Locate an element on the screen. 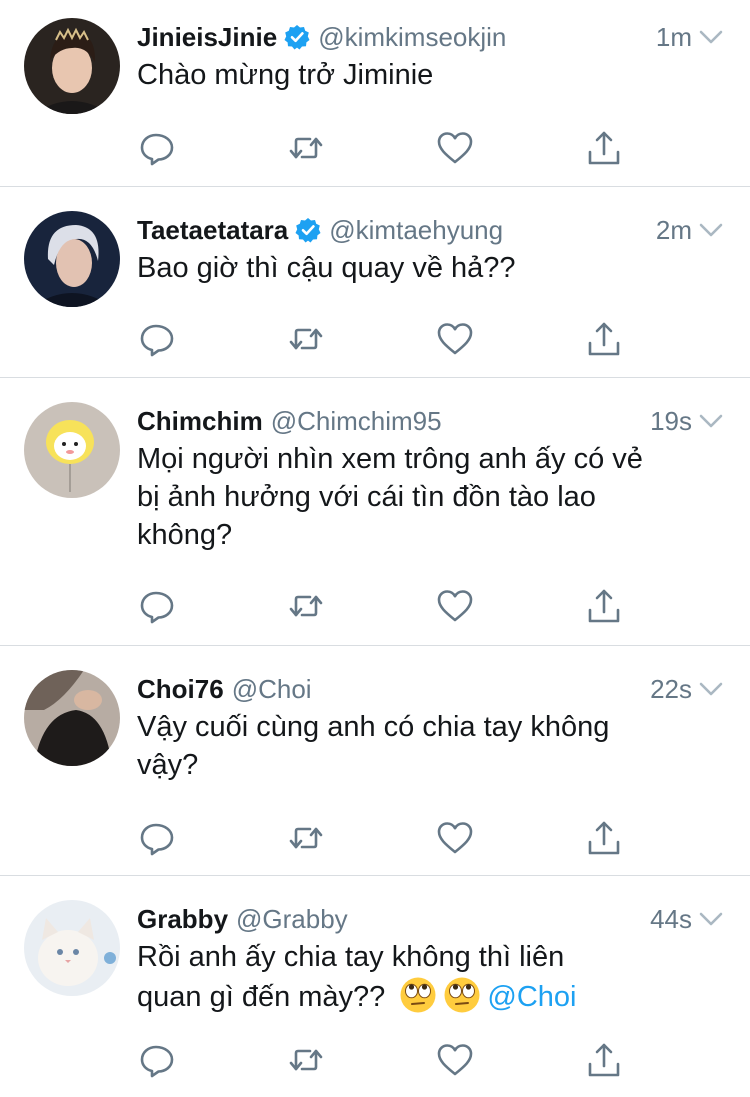  tweet-text-line: Vậy cuối cùng anh có chia tay không is located at coordinates (373, 727).